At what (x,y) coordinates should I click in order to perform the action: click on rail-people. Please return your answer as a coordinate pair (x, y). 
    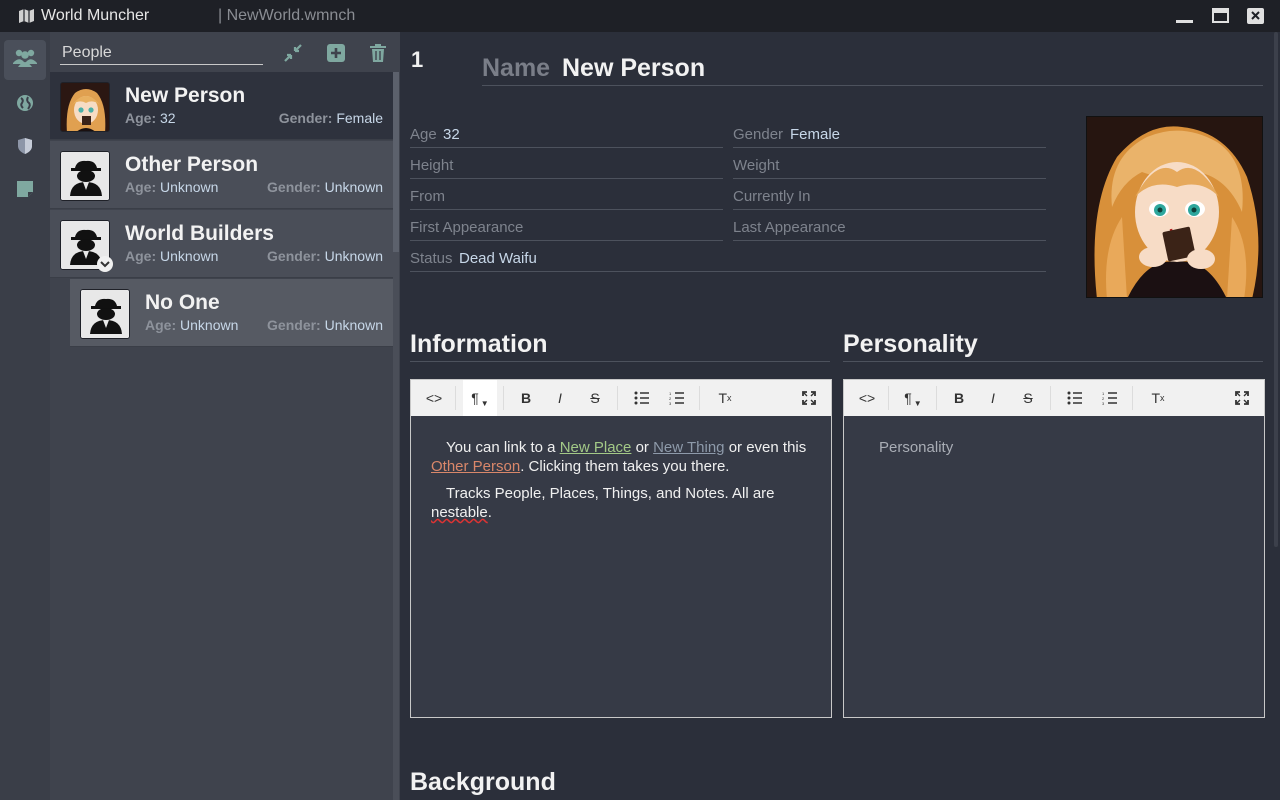
    Looking at the image, I should click on (25, 60).